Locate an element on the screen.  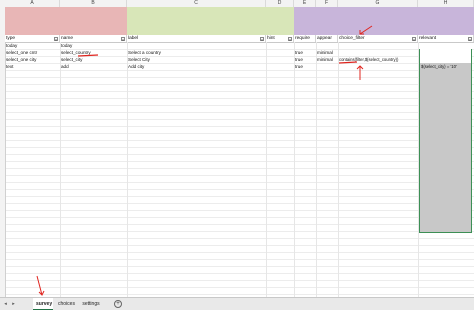
column-letter-b: B is located at coordinates (93, 3).